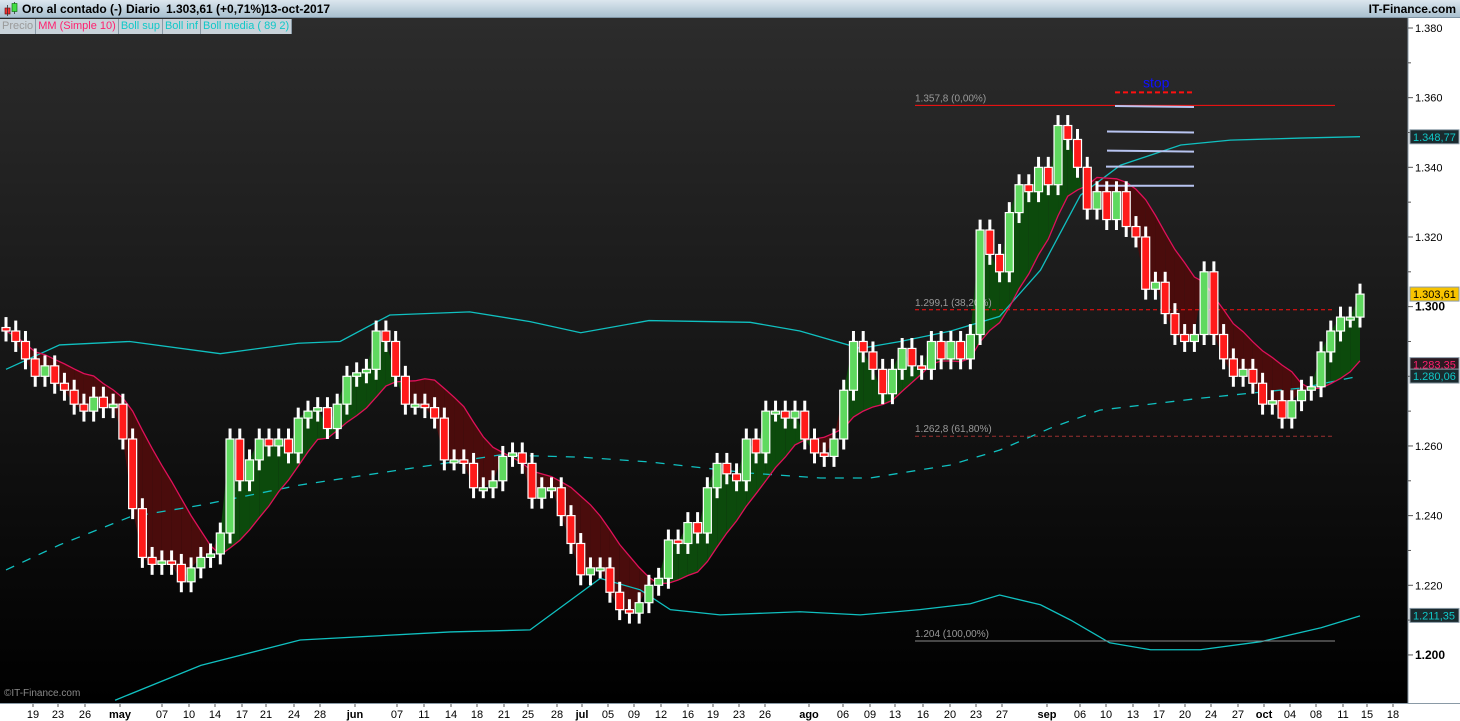 The height and width of the screenshot is (721, 1460). I want to click on x-tick-label: 06, so click(1080, 715).